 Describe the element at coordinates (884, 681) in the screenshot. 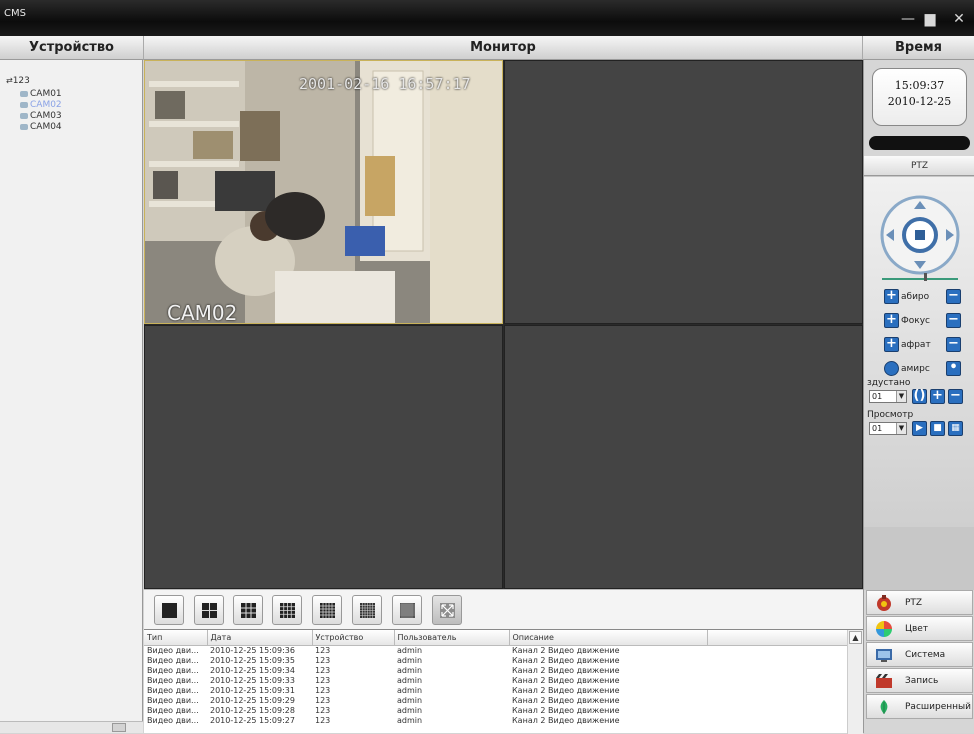

I see `record-icon` at that location.